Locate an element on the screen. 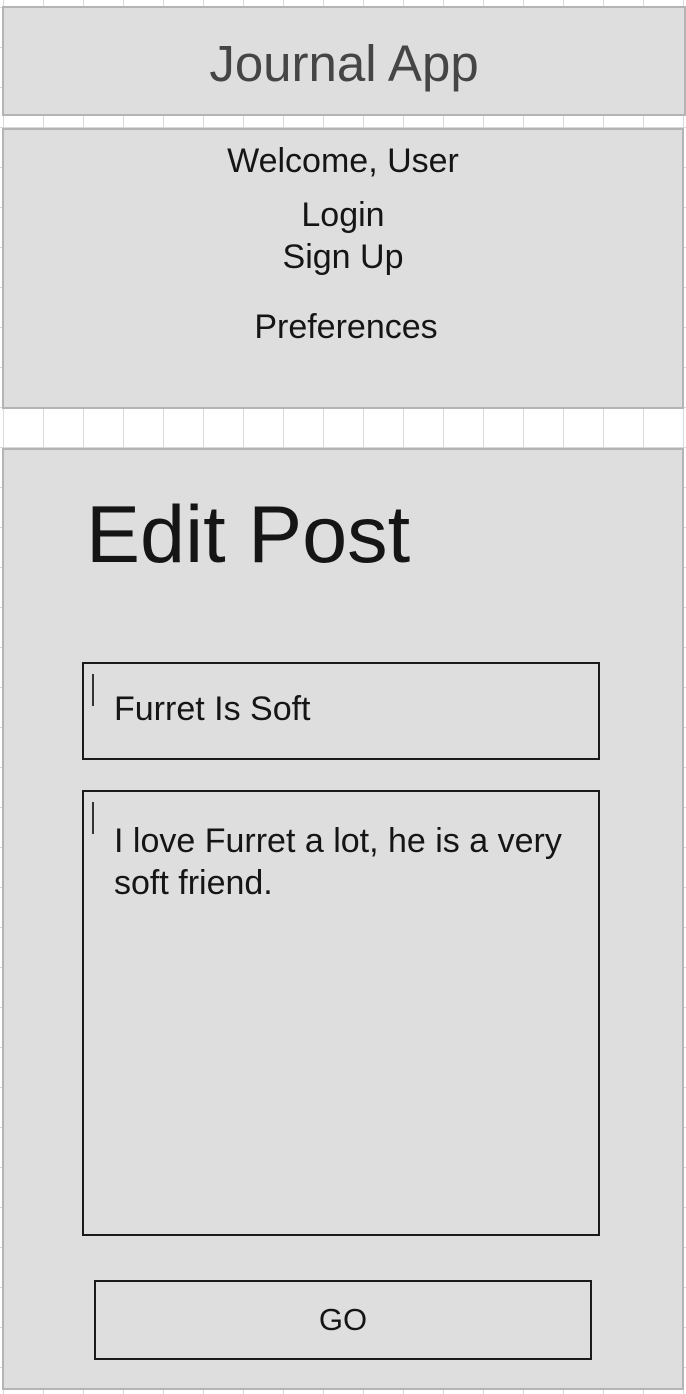 Image resolution: width=686 pixels, height=1394 pixels. app-header: Journal App is located at coordinates (344, 61).